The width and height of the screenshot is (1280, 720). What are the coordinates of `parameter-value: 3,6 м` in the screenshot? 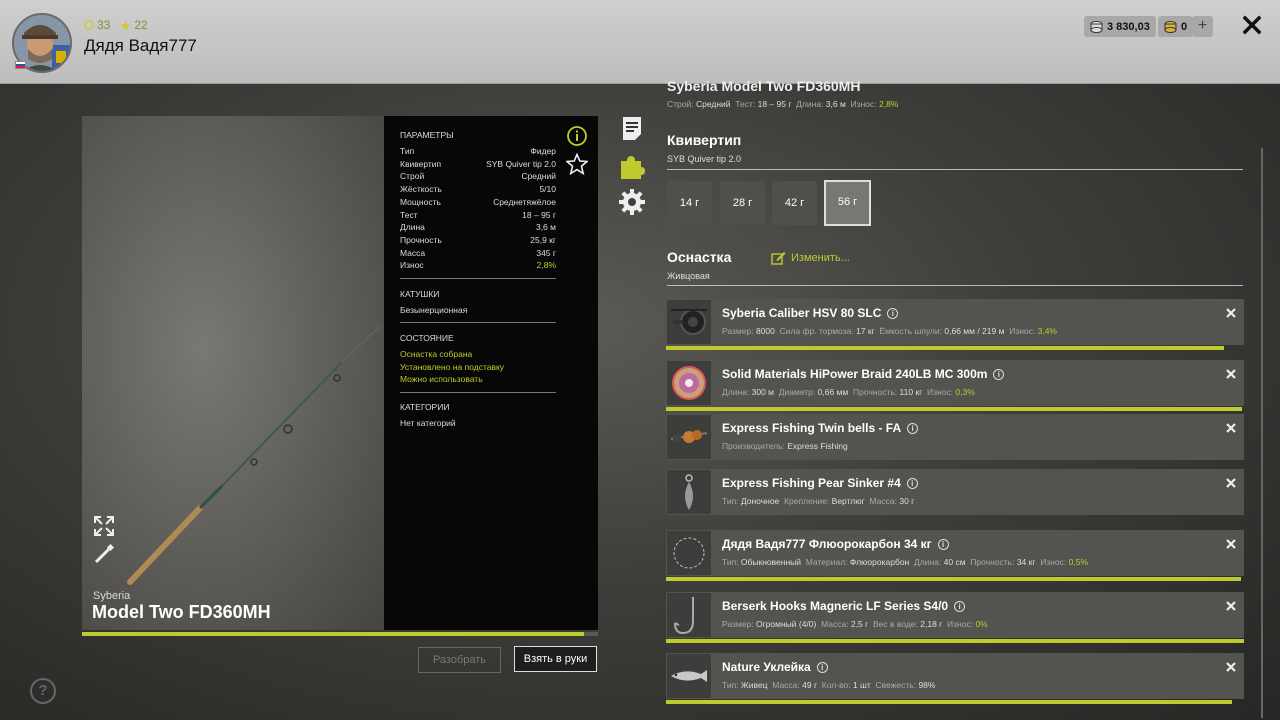 It's located at (545, 227).